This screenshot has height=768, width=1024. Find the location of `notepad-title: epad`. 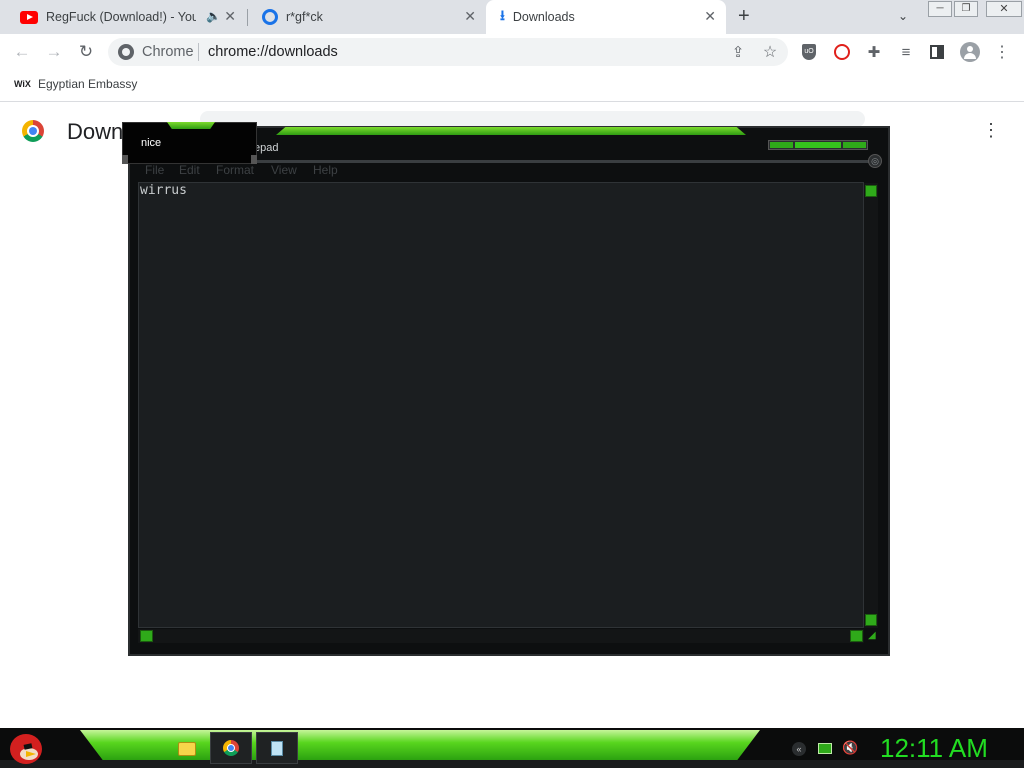

notepad-title: epad is located at coordinates (266, 148).